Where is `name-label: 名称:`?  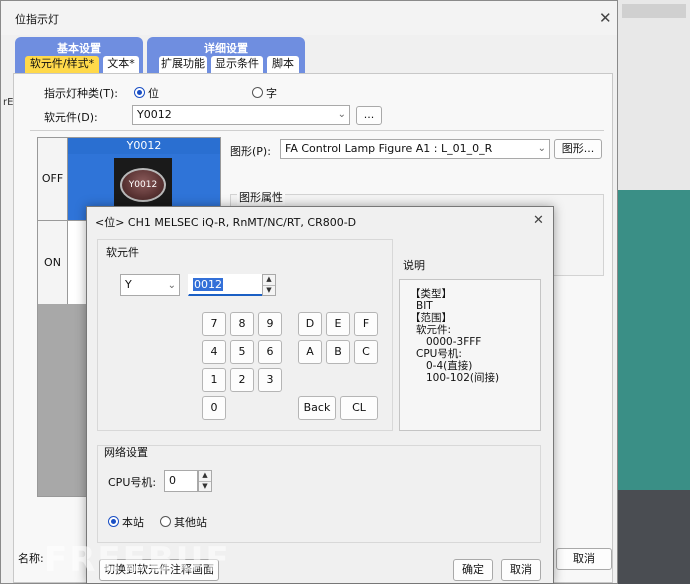
name-label: 名称: is located at coordinates (31, 558).